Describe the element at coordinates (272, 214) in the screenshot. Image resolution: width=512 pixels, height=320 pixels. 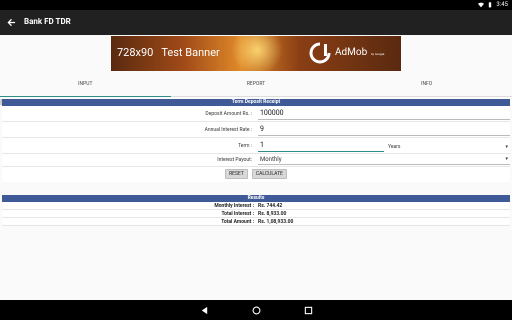
I see `result-value: Rs. 8,933.00` at that location.